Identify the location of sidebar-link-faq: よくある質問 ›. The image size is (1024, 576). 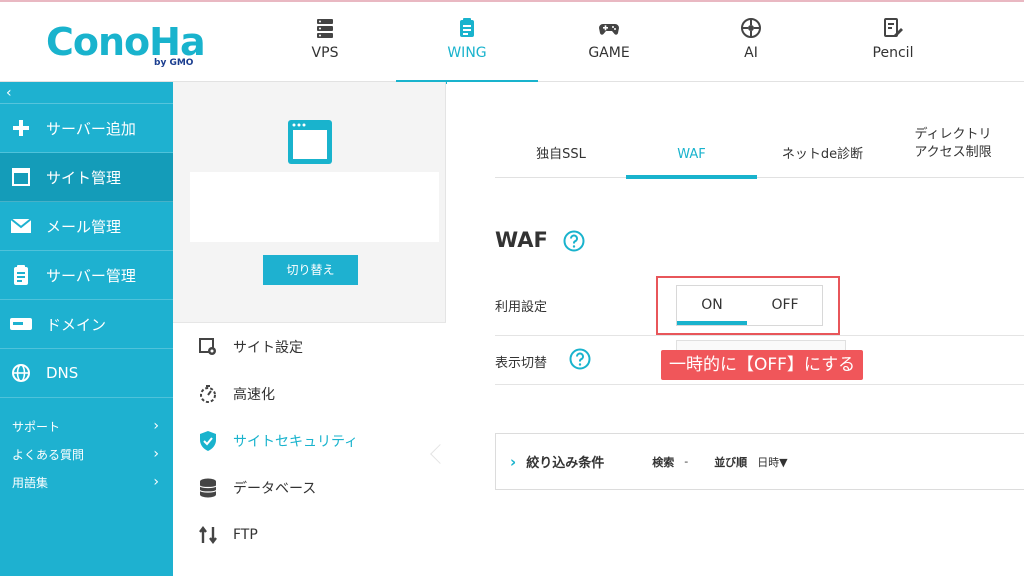
(86, 454).